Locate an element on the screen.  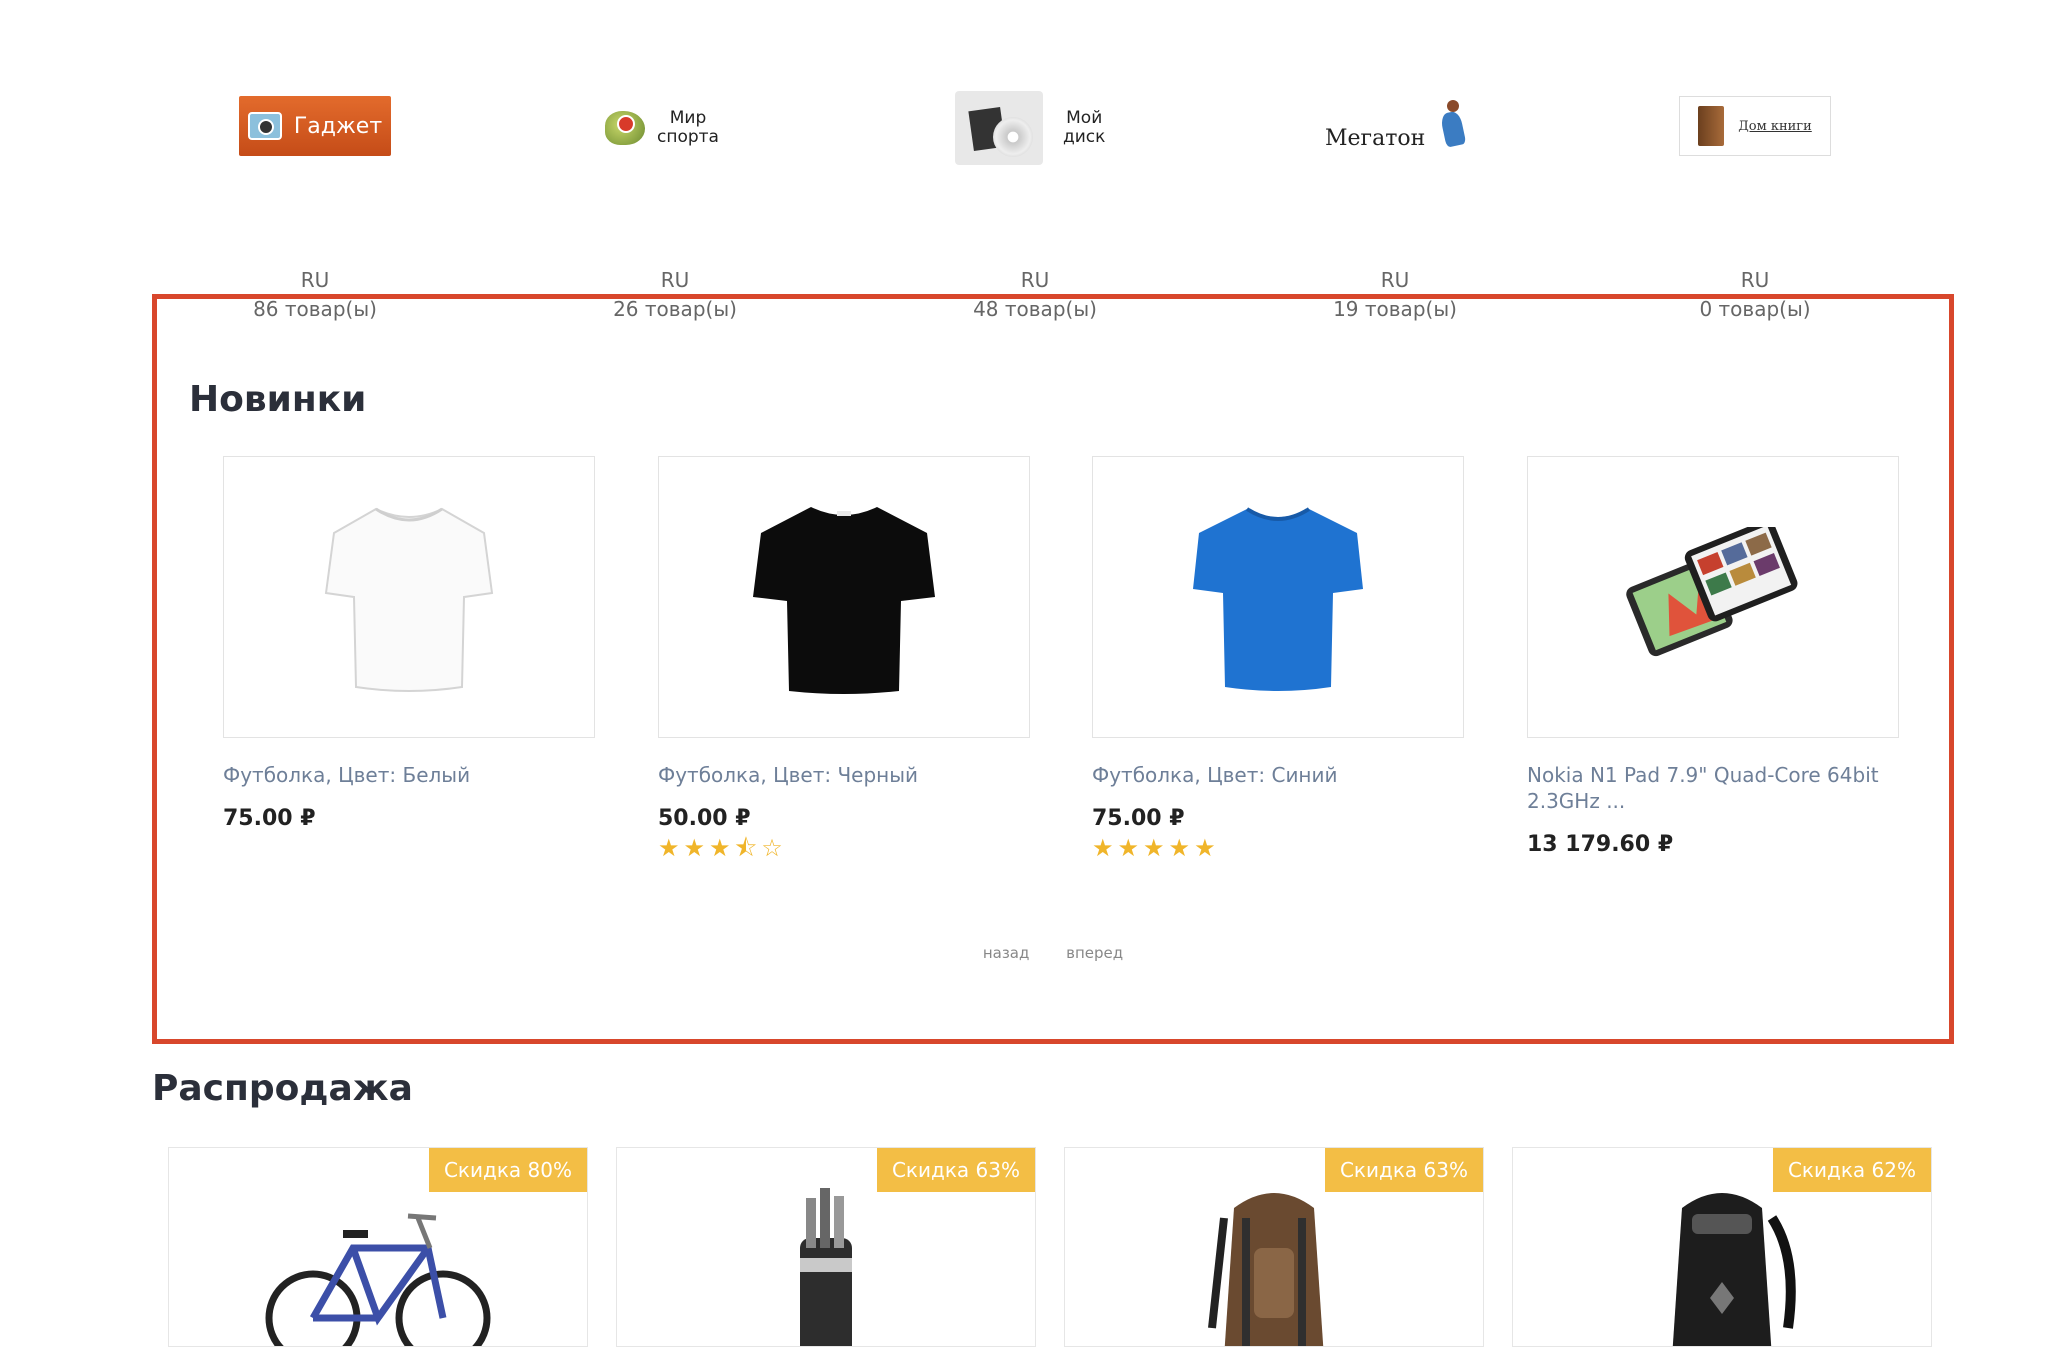
product-name-link: Футболка, Цвет: Белый is located at coordinates (409, 775).